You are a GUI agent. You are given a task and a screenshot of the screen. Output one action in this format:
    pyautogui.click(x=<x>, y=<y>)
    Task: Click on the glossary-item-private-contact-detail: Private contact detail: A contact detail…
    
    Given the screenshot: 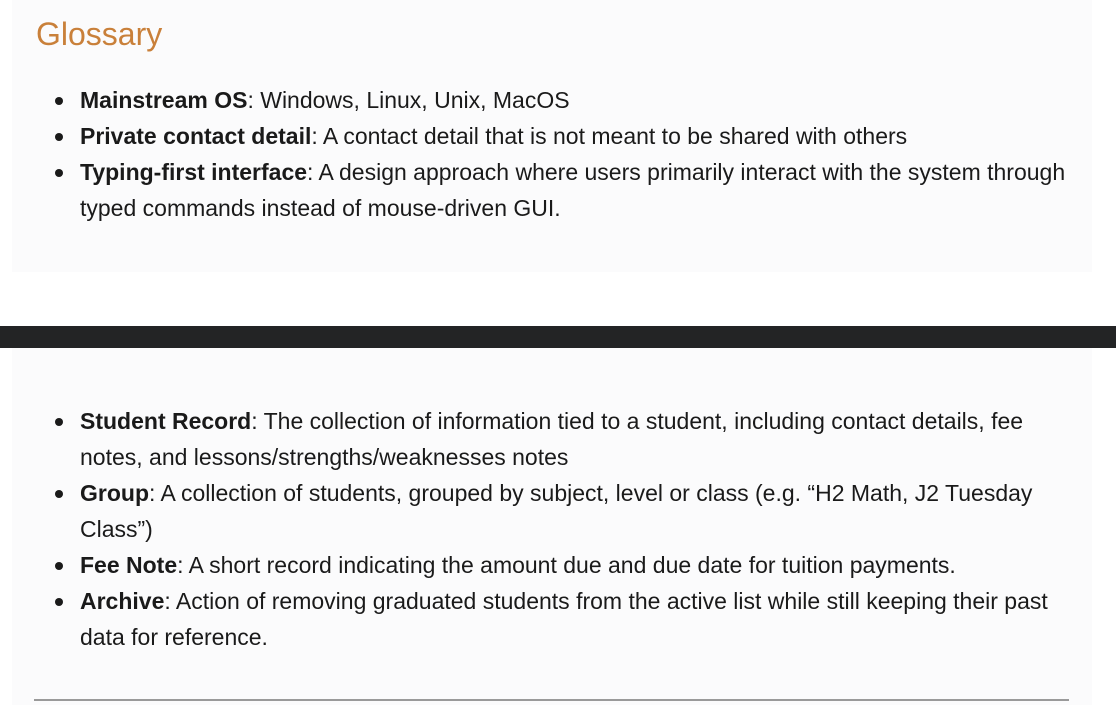 What is the action you would take?
    pyautogui.click(x=562, y=136)
    